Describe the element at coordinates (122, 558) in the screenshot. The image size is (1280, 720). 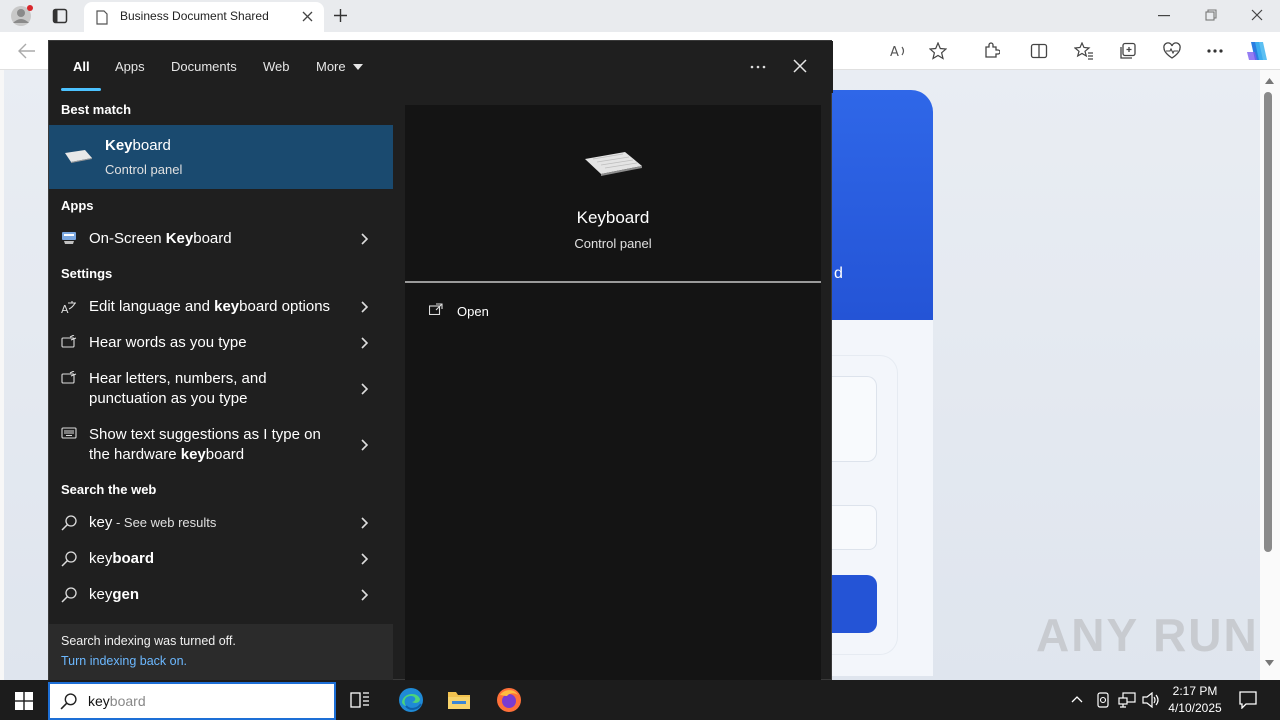
I see `web-result-label: keyboard` at that location.